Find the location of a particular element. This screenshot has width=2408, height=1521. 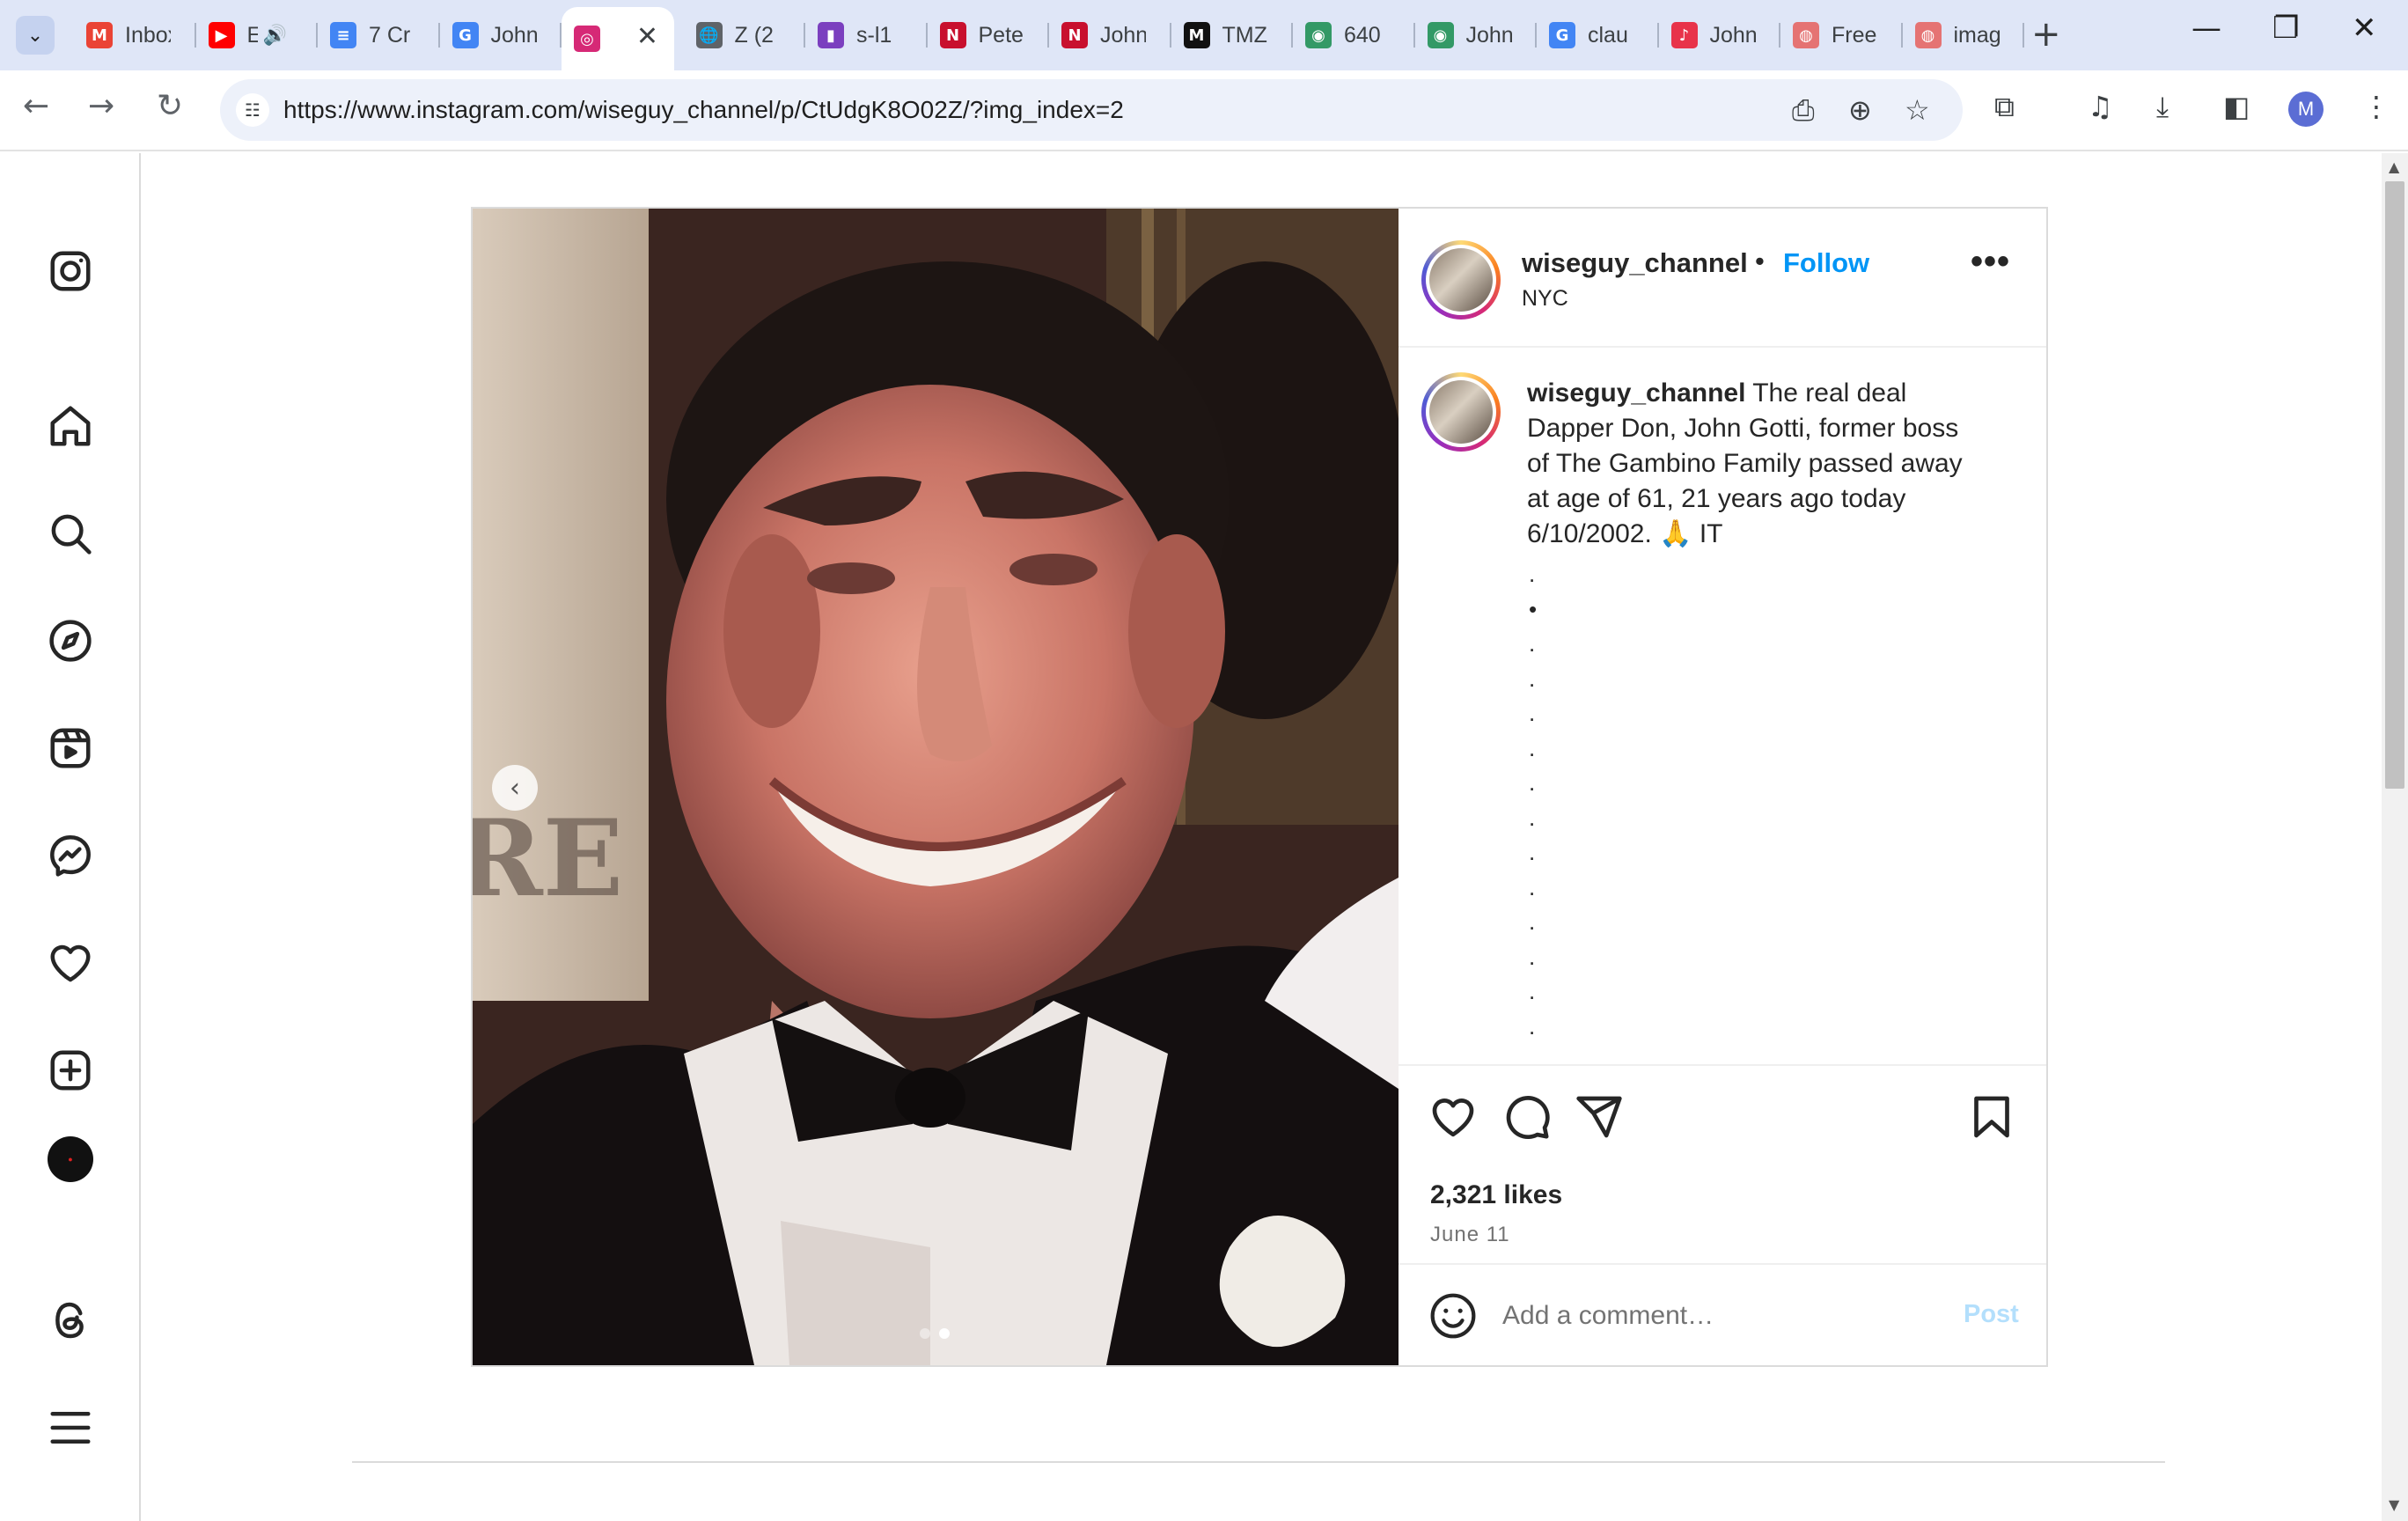

section-divider is located at coordinates (1258, 1462).